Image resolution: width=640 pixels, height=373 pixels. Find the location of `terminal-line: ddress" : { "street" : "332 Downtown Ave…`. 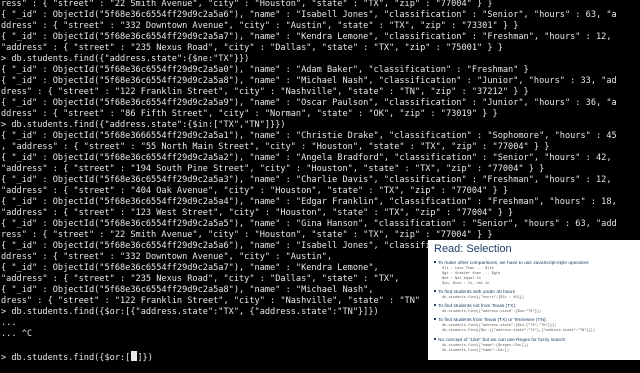

terminal-line: ddress" : { "street" : "332 Downtown Ave… is located at coordinates (260, 26).